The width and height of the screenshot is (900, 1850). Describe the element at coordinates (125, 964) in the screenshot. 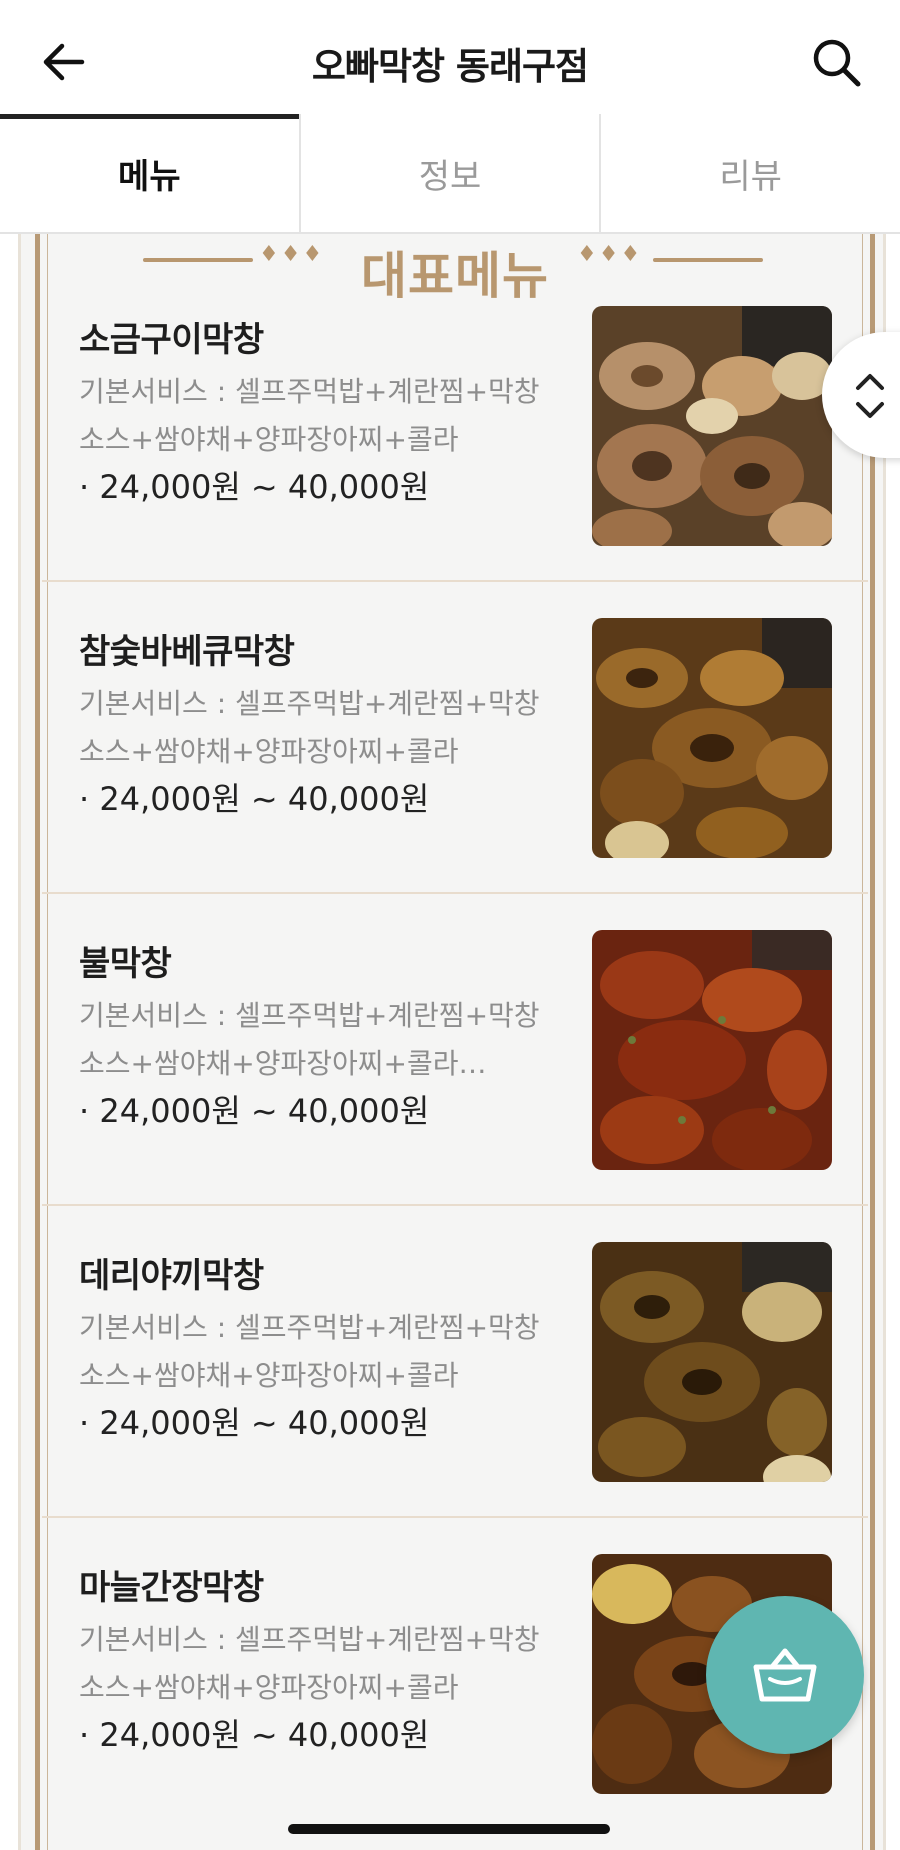

I see `menu-item-name: 불막창` at that location.